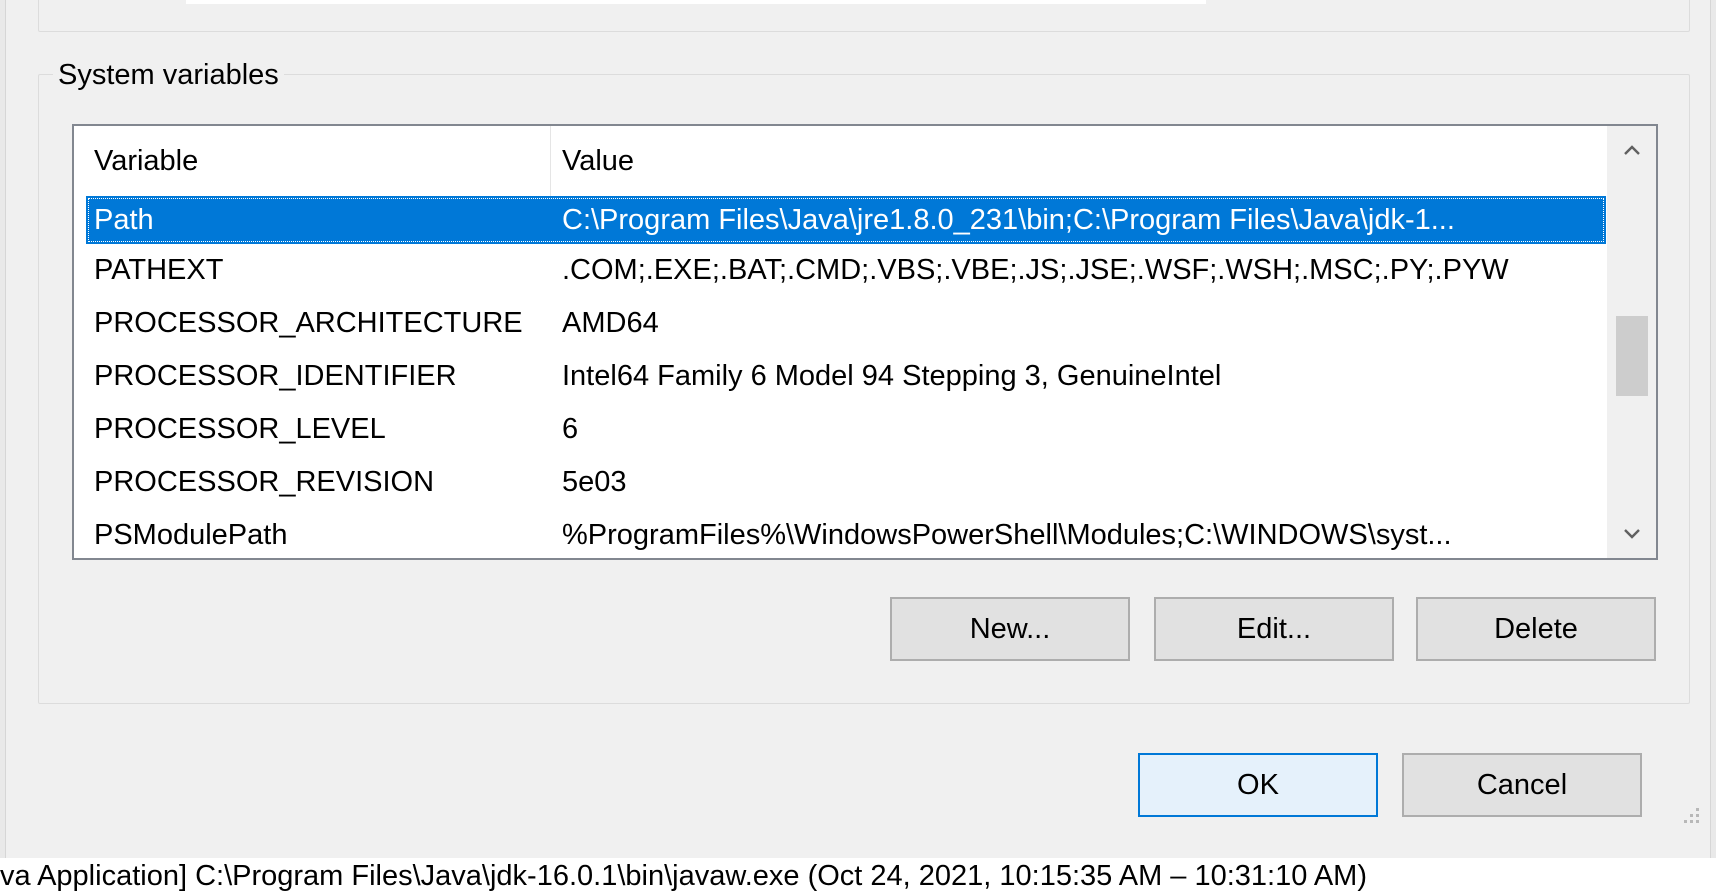 This screenshot has width=1716, height=894. What do you see at coordinates (840, 429) in the screenshot?
I see `list-row-processor-level: PROCESSOR_LEVEL 6` at bounding box center [840, 429].